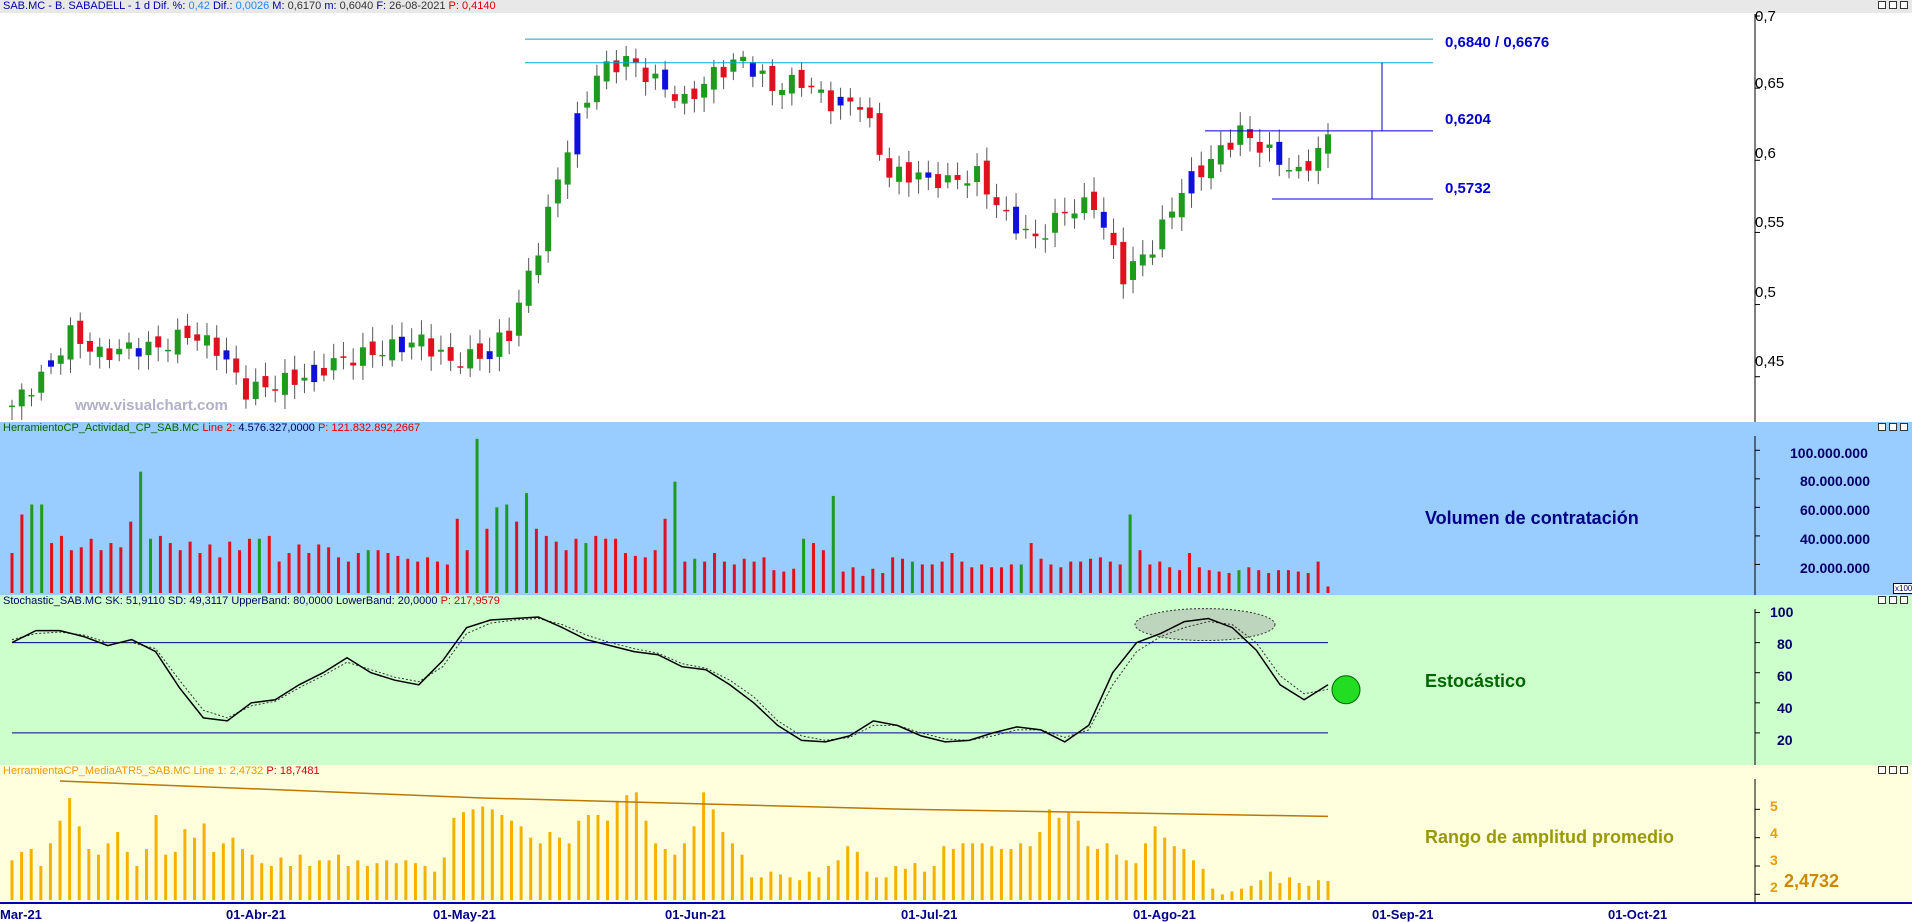  Describe the element at coordinates (1403, 914) in the screenshot. I see `x-axis-label: 01-Sep-21` at that location.